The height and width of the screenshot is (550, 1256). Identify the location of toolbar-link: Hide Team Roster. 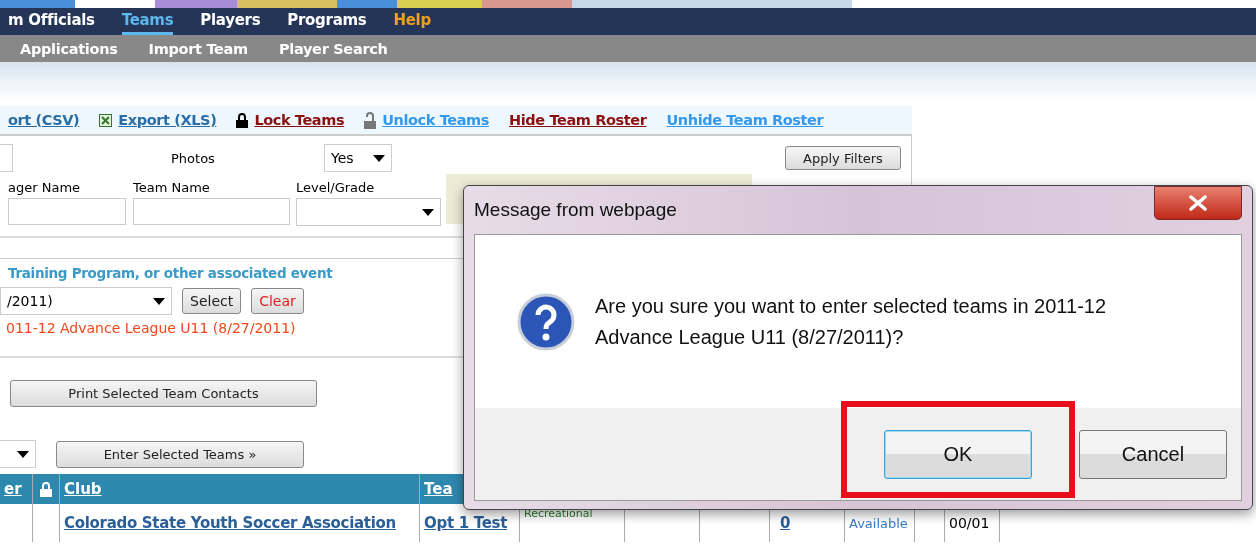
(578, 120).